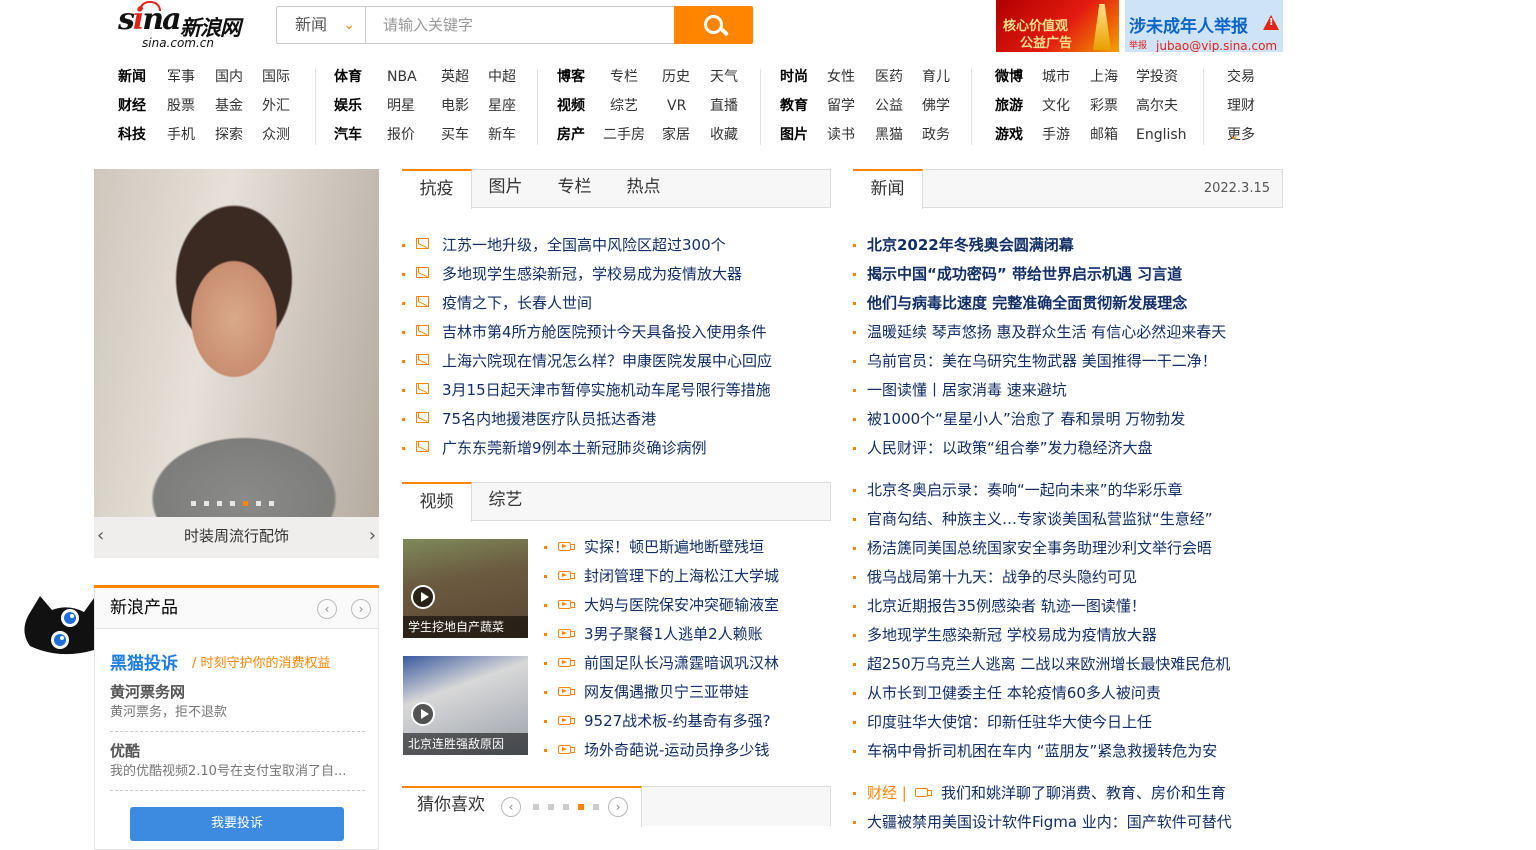 The height and width of the screenshot is (850, 1536). Describe the element at coordinates (237, 706) in the screenshot. I see `list-item: 黄河票务网 黄河票务，拒不退款` at that location.